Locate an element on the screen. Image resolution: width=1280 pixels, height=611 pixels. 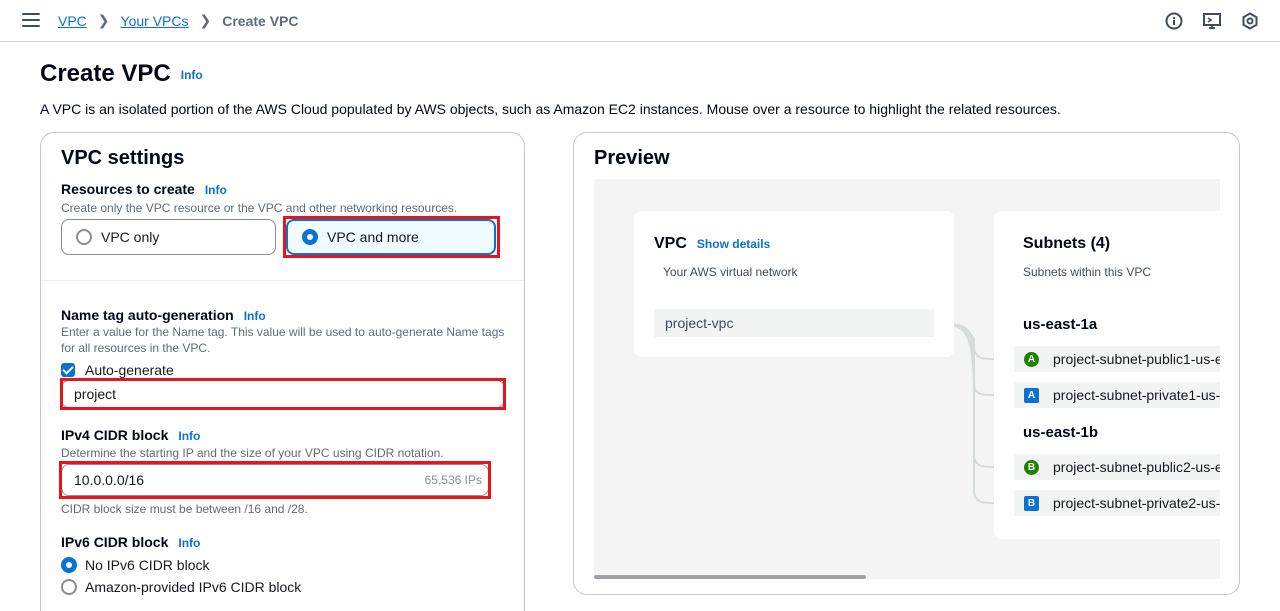
breadcrumb: VPC ❯ Your VPCs ❯ Create VPC is located at coordinates (178, 20).